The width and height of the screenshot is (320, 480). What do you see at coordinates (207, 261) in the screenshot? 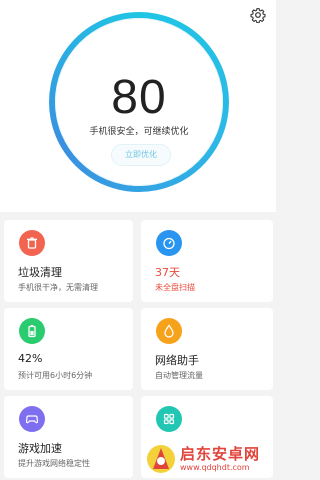
I see `virus-scan-card: 37天 未全盘扫描` at bounding box center [207, 261].